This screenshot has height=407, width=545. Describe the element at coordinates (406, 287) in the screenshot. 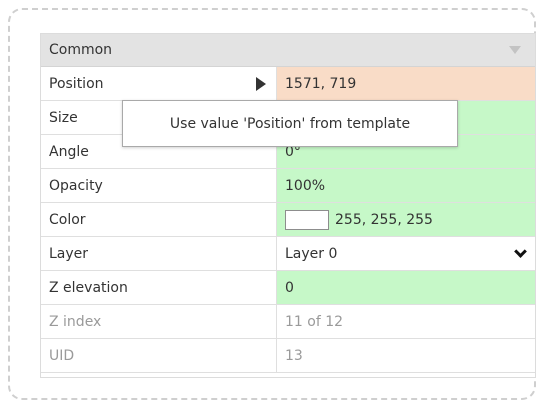

I see `property-value-z-elevation: 0` at that location.